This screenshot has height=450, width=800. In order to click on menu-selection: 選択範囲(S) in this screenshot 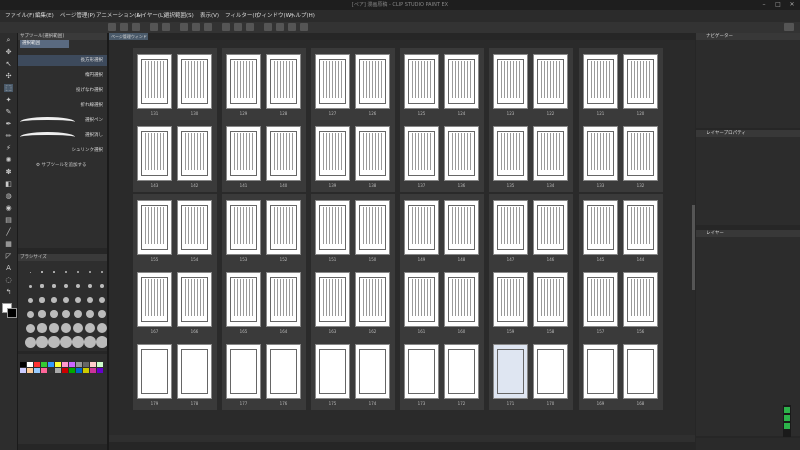, I will do `click(179, 16)`.